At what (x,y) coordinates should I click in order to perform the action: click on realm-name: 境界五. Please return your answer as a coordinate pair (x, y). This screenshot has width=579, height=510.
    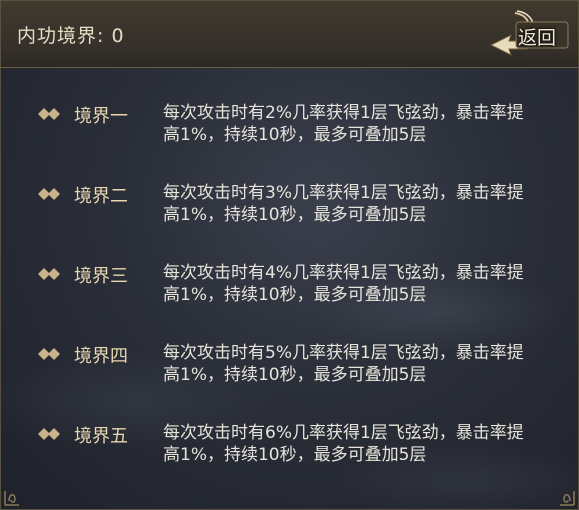
    Looking at the image, I should click on (101, 436).